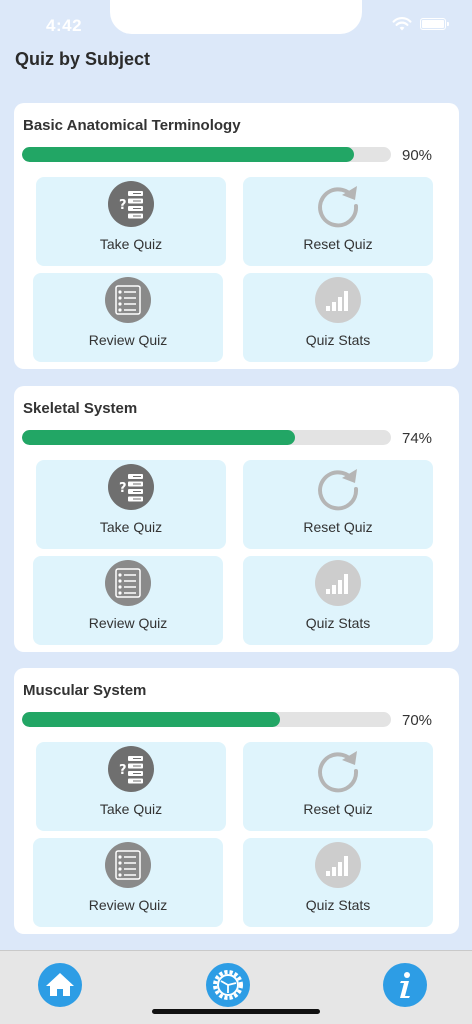 The width and height of the screenshot is (472, 1024). What do you see at coordinates (417, 438) in the screenshot?
I see `progress-percent: 74%` at bounding box center [417, 438].